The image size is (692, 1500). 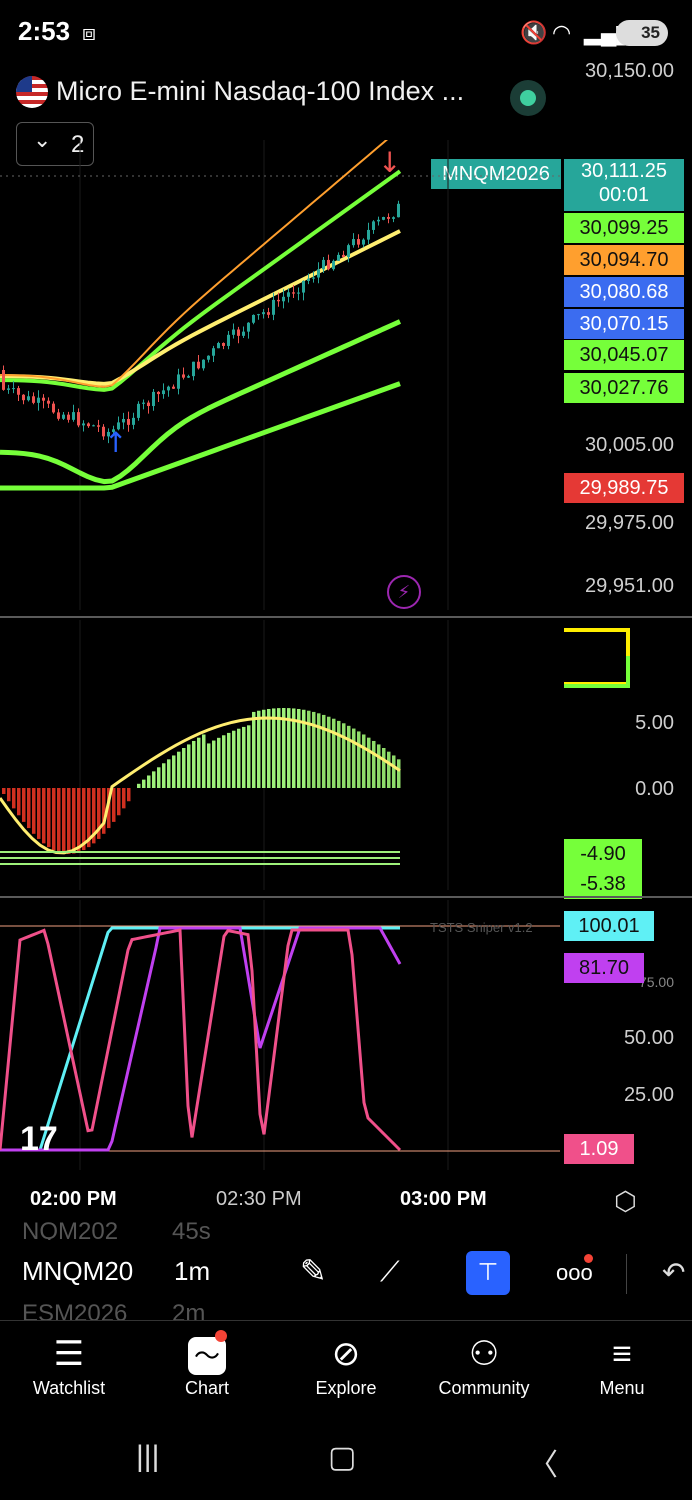 I want to click on nav-chart: 〜 Chart, so click(x=207, y=1364).